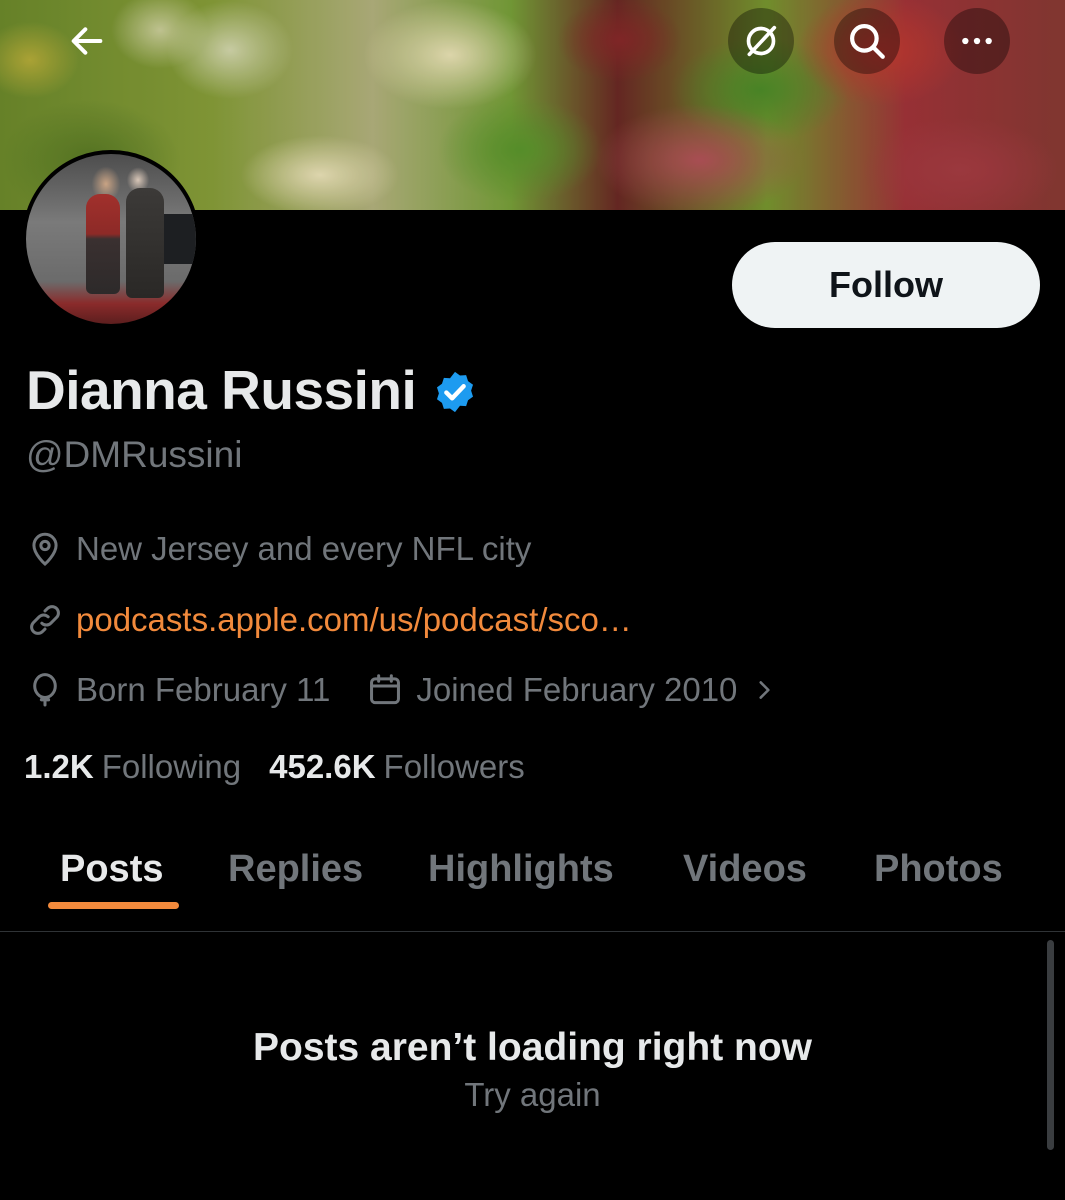 The width and height of the screenshot is (1065, 1200). I want to click on profile-tabs: Posts Replies Highlights Videos Photos, so click(532, 876).